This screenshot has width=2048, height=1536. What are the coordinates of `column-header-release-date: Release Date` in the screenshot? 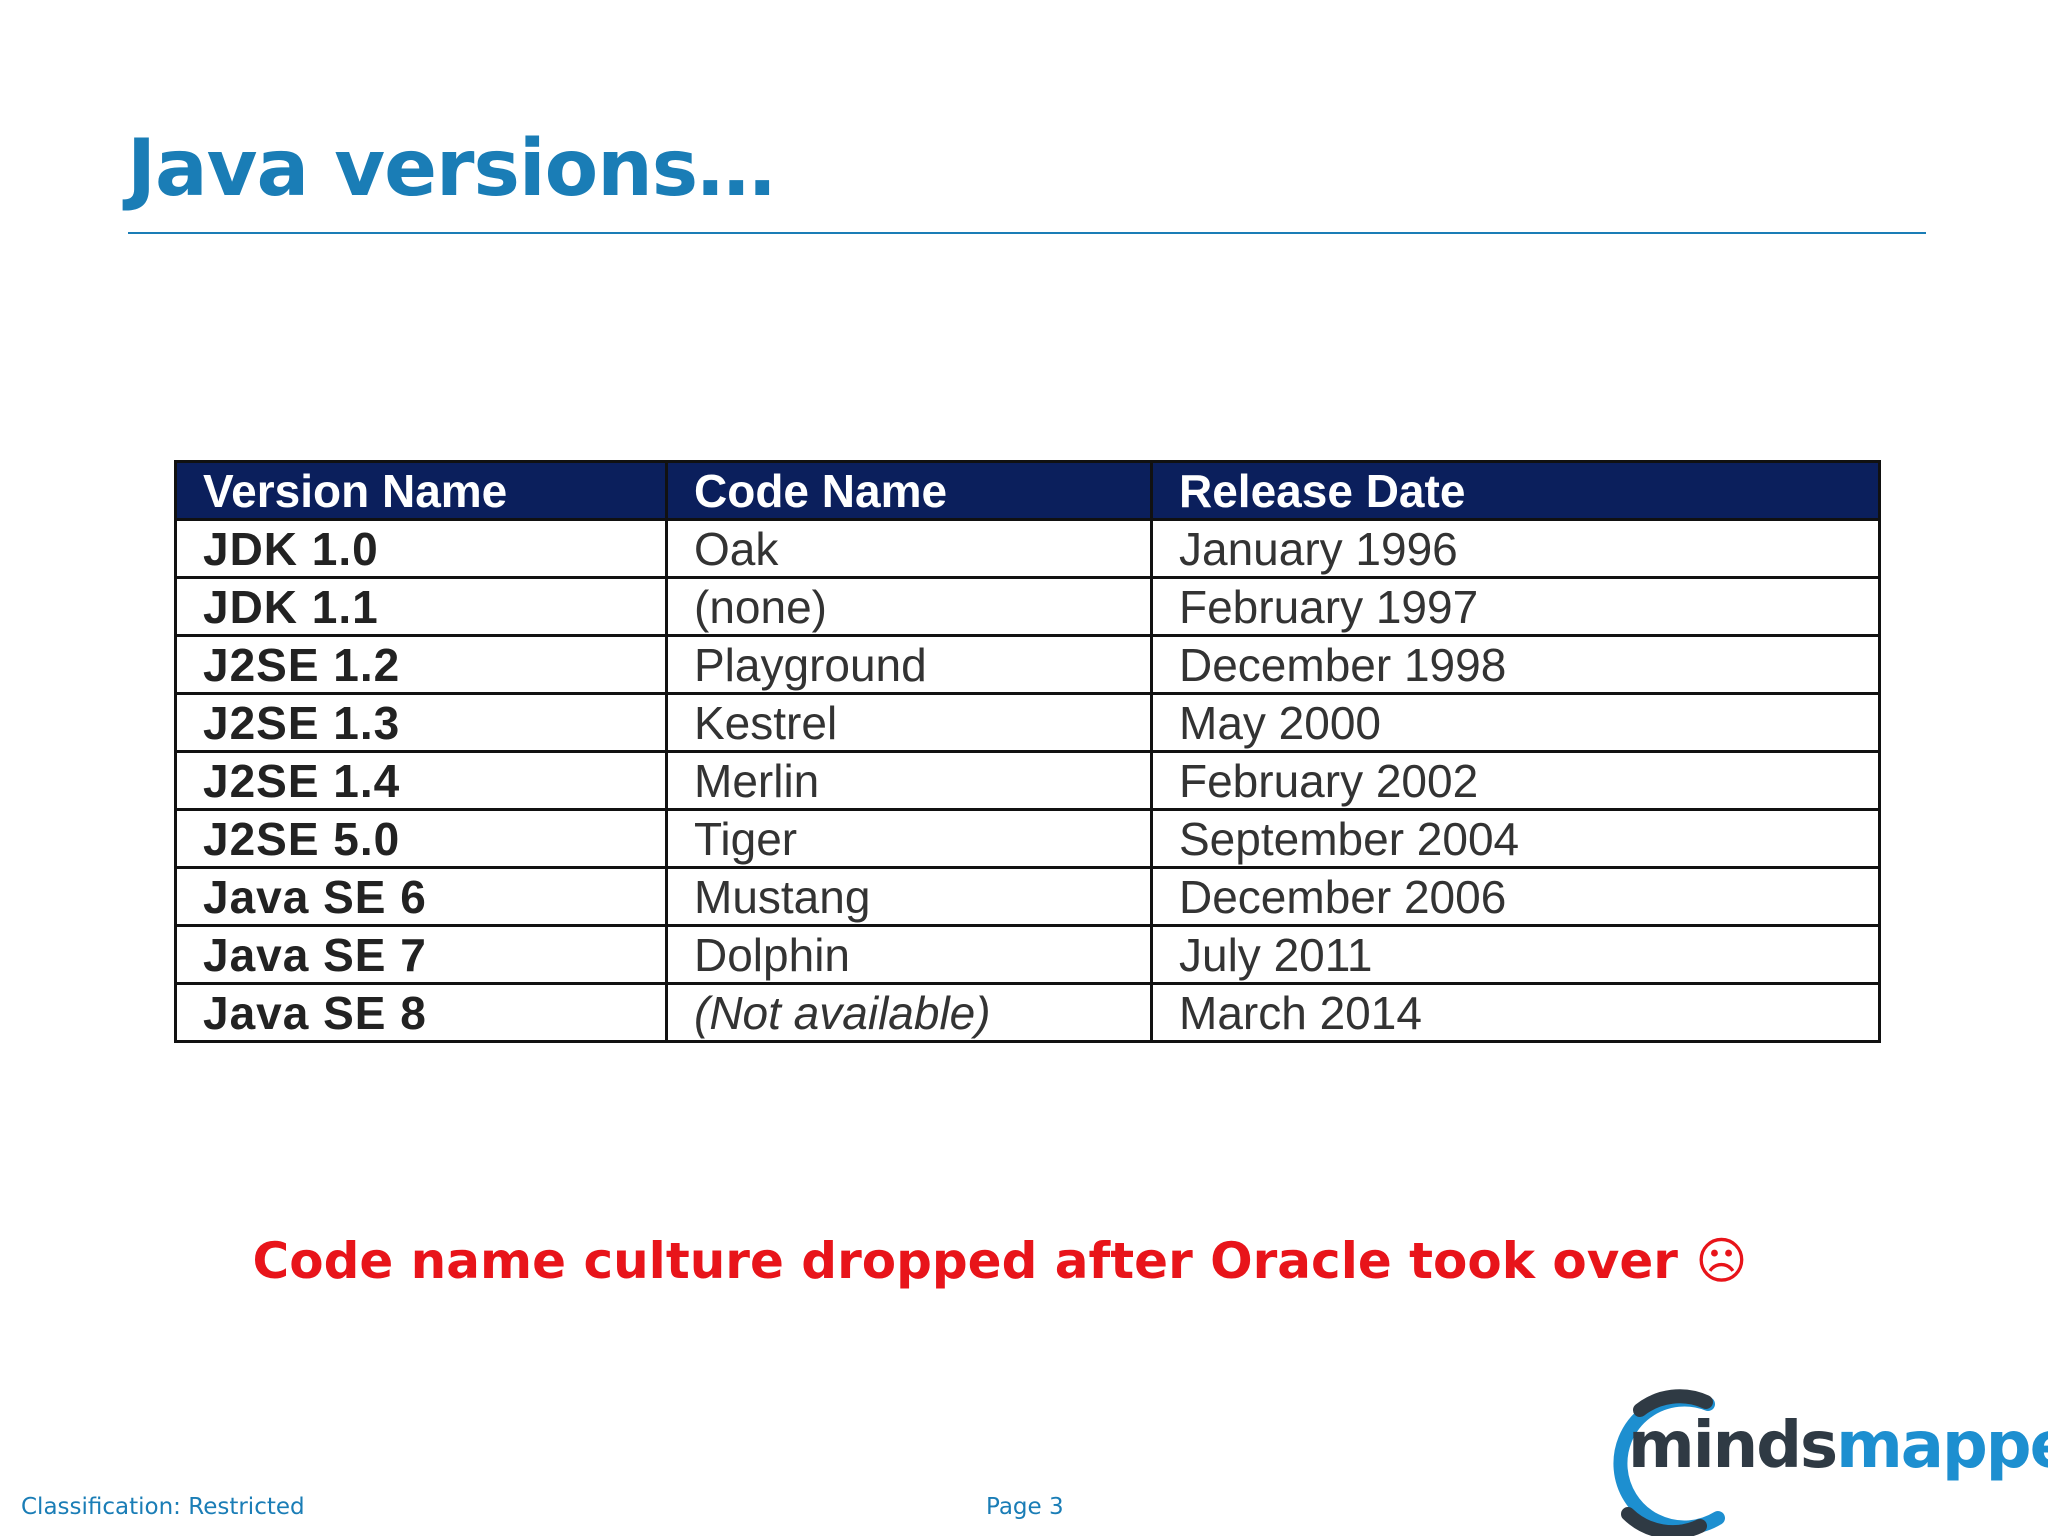 It's located at (1515, 490).